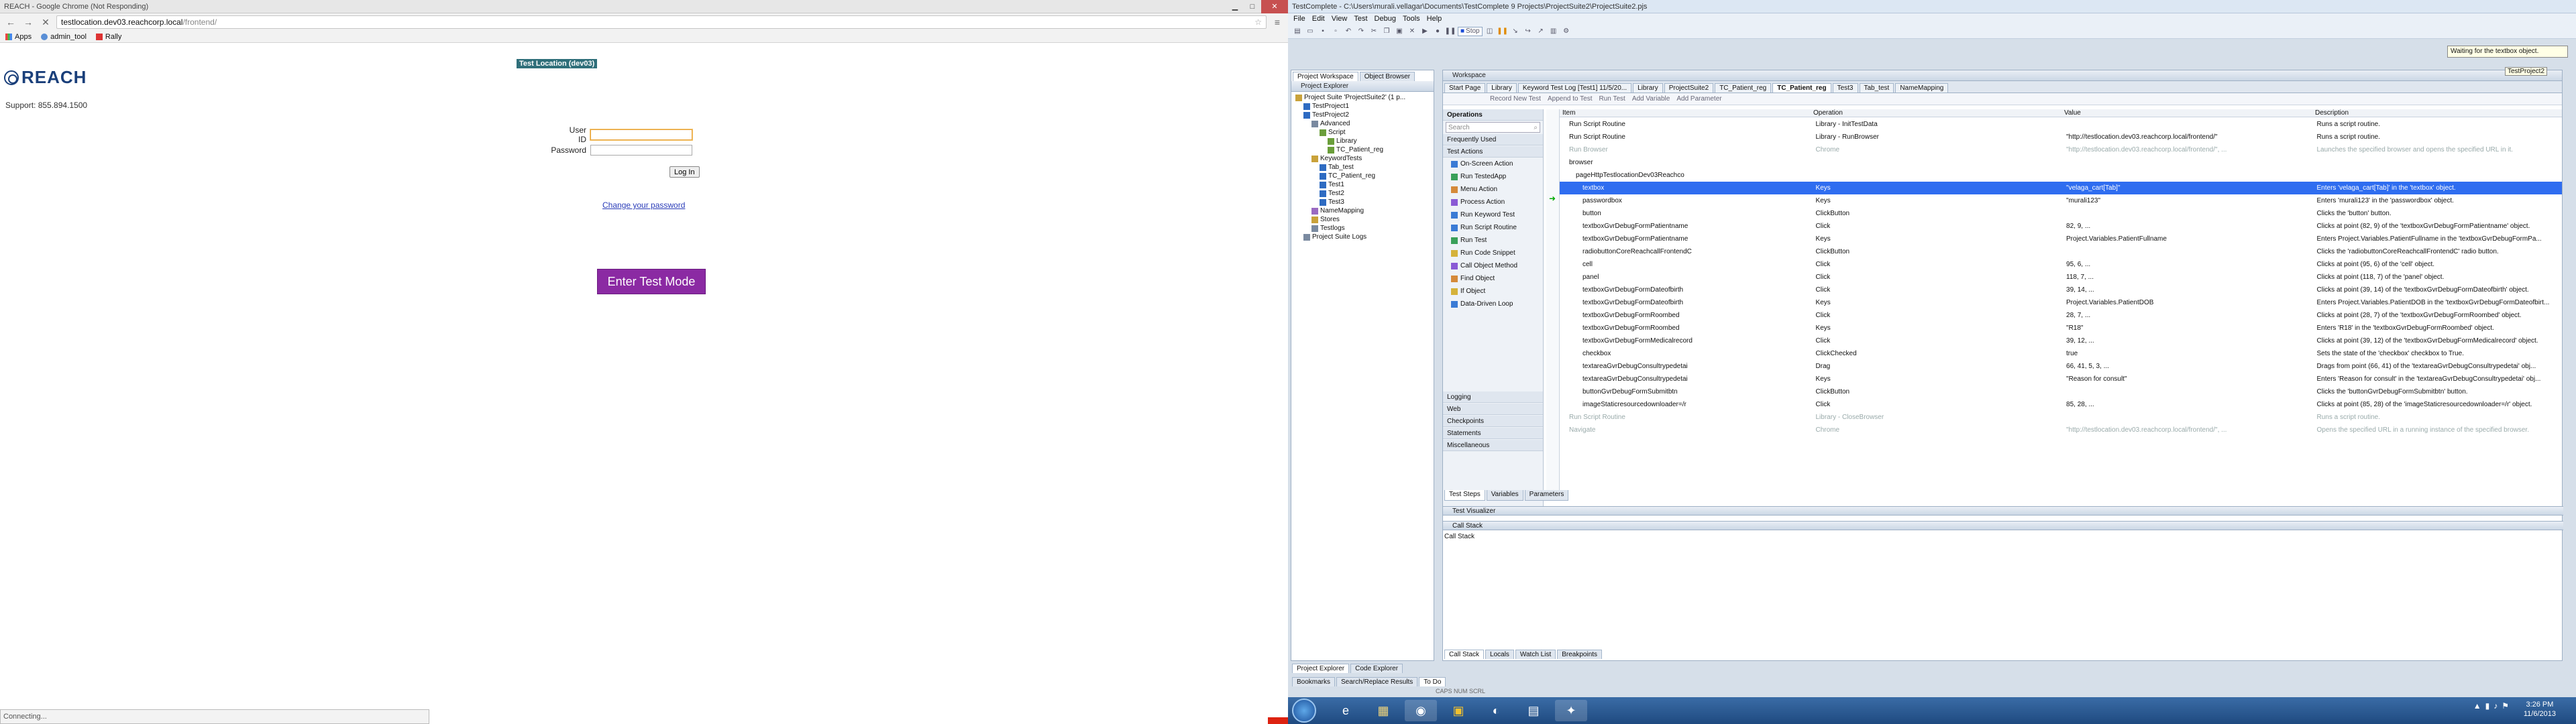  Describe the element at coordinates (1377, 681) in the screenshot. I see `tab-search-replace-results: Search/Replace Results` at that location.